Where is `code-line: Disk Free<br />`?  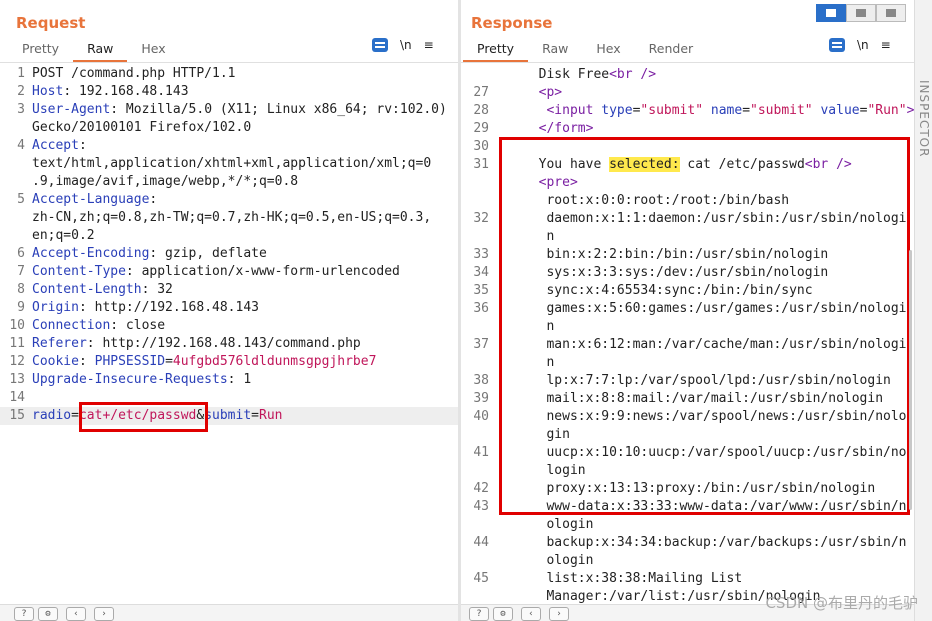 code-line: Disk Free<br /> is located at coordinates (687, 75).